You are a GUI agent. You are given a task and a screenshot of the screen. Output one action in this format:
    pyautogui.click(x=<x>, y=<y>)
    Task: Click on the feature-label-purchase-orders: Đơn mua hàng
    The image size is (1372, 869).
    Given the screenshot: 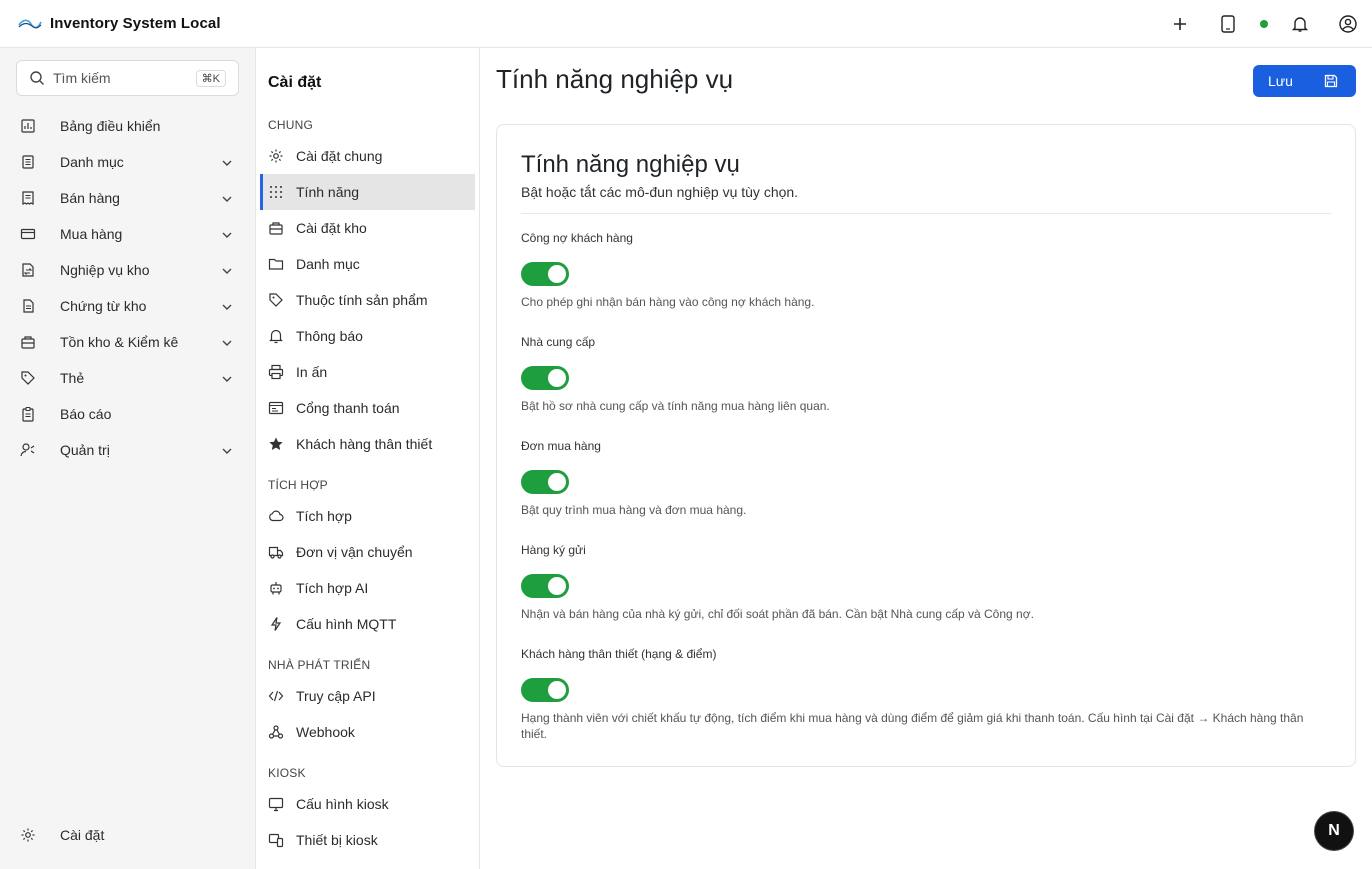 What is the action you would take?
    pyautogui.click(x=561, y=446)
    